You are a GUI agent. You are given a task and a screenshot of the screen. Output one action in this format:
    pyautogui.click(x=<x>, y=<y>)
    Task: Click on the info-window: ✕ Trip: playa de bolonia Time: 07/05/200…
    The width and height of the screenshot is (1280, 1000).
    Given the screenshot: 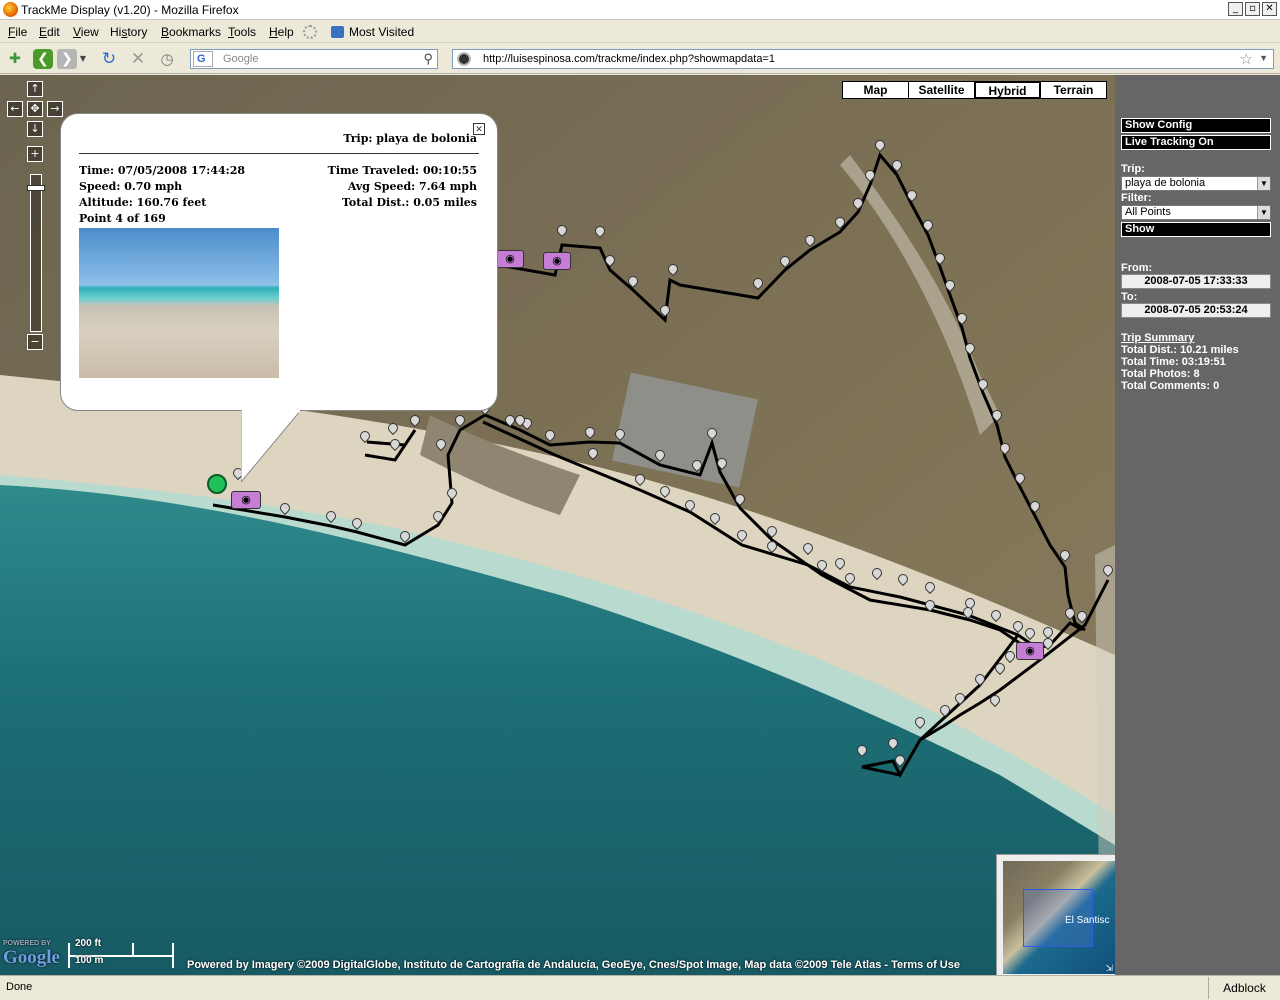 What is the action you would take?
    pyautogui.click(x=279, y=298)
    